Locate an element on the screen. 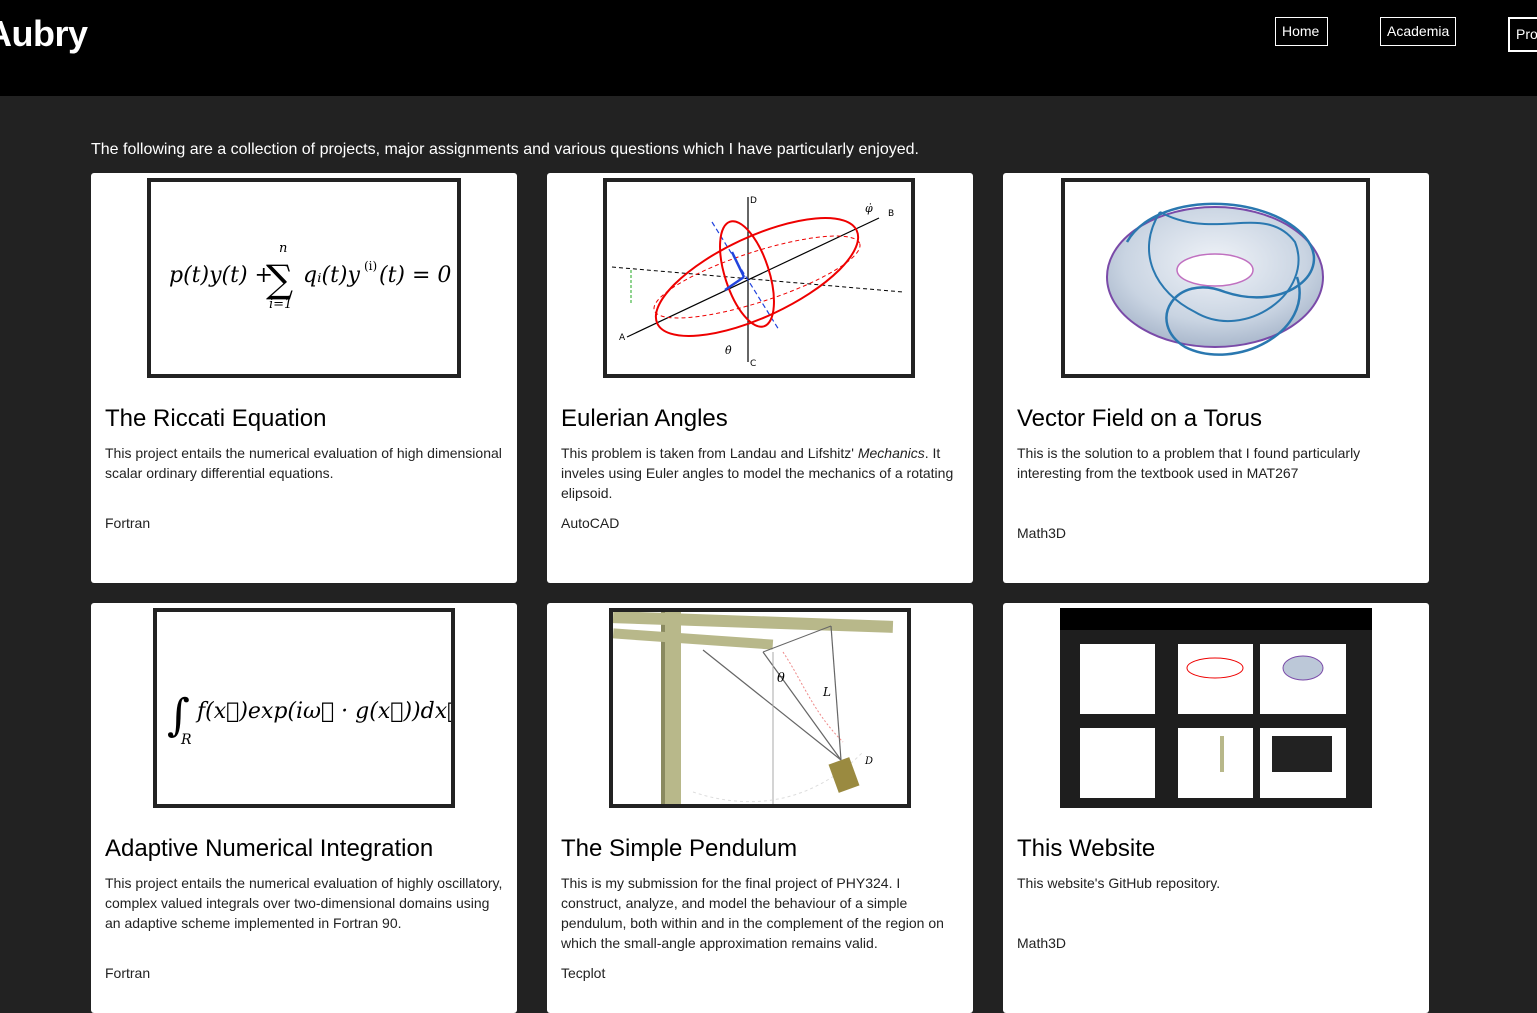 The image size is (1537, 1013). simple-pendulum-thumbnail: θ L D is located at coordinates (760, 708).